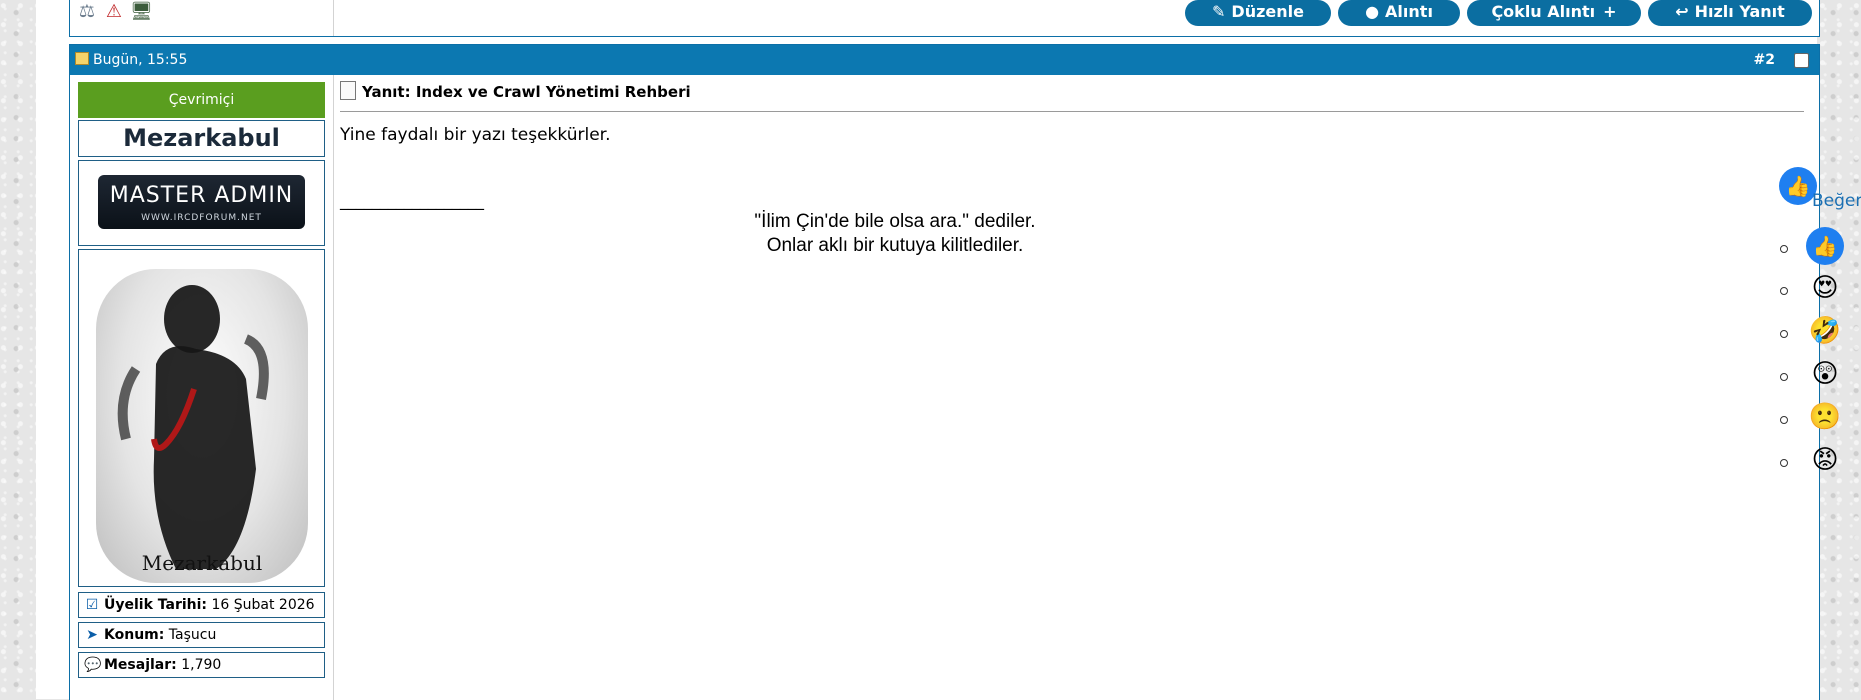 This screenshot has height=700, width=1861. What do you see at coordinates (1798, 186) in the screenshot?
I see `thumbs-up-icon: 👍` at bounding box center [1798, 186].